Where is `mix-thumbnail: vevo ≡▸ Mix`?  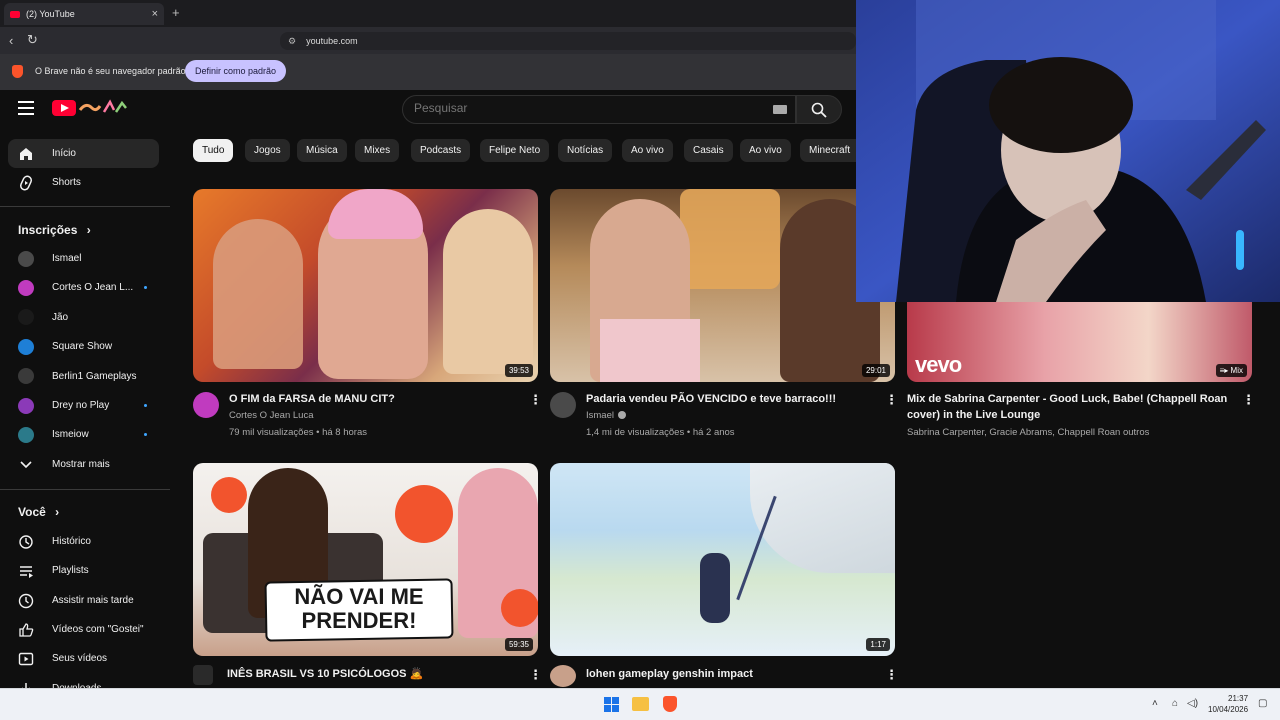 mix-thumbnail: vevo ≡▸ Mix is located at coordinates (1079, 342).